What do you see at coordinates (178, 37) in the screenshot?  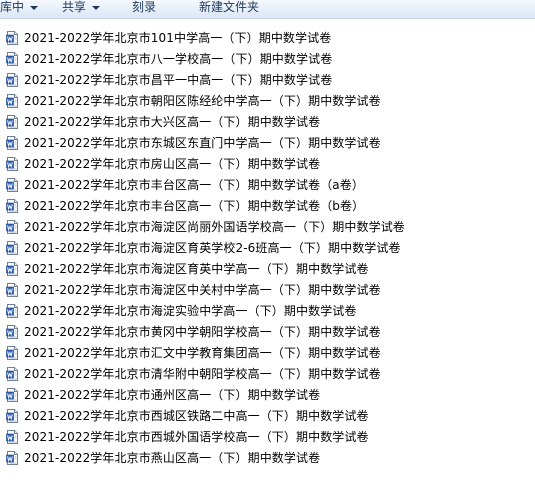 I see `file-name: 2021-2022学年北京市101中学高一（下）期中数学试卷` at bounding box center [178, 37].